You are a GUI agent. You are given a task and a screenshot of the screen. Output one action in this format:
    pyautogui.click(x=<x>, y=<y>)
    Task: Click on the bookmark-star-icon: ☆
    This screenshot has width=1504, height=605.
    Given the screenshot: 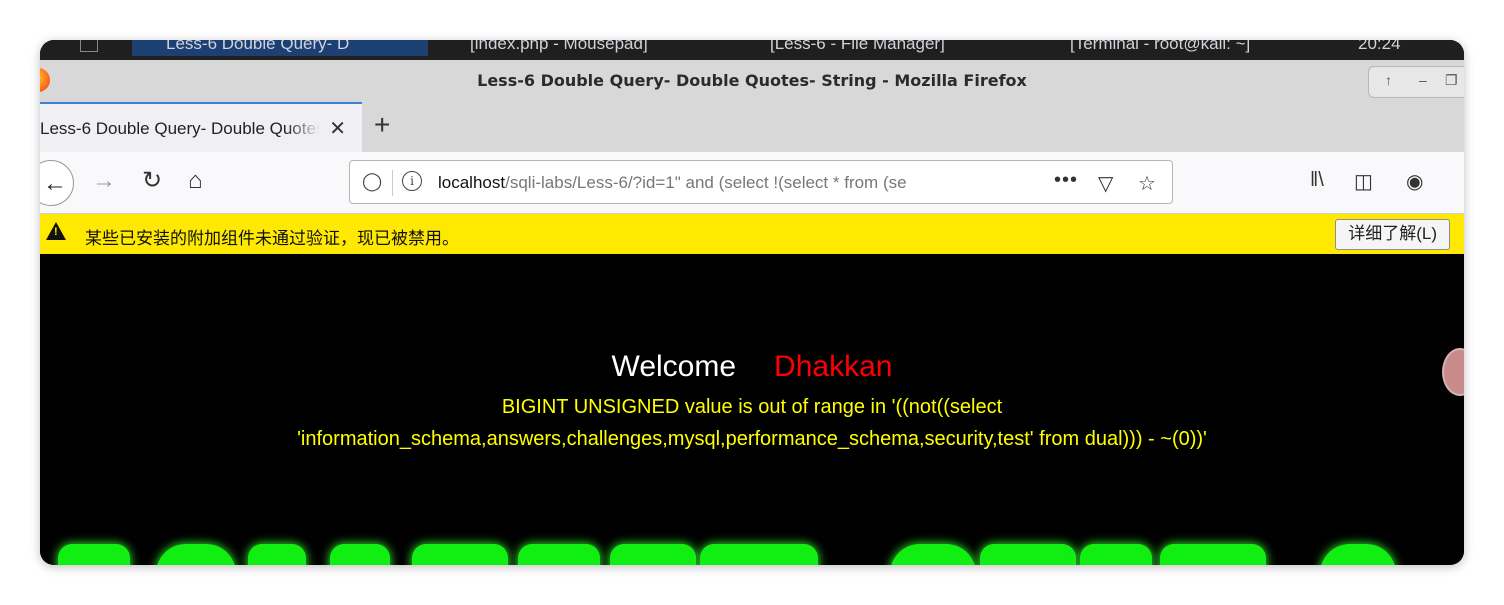 What is the action you would take?
    pyautogui.click(x=1147, y=183)
    